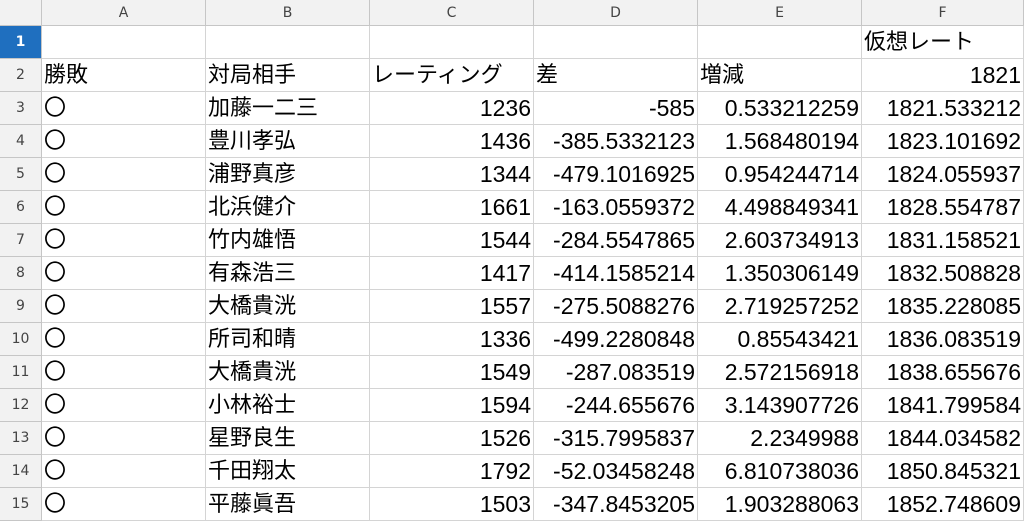 This screenshot has height=523, width=1024. Describe the element at coordinates (616, 273) in the screenshot. I see `cell-d-8: -414.1585214` at that location.